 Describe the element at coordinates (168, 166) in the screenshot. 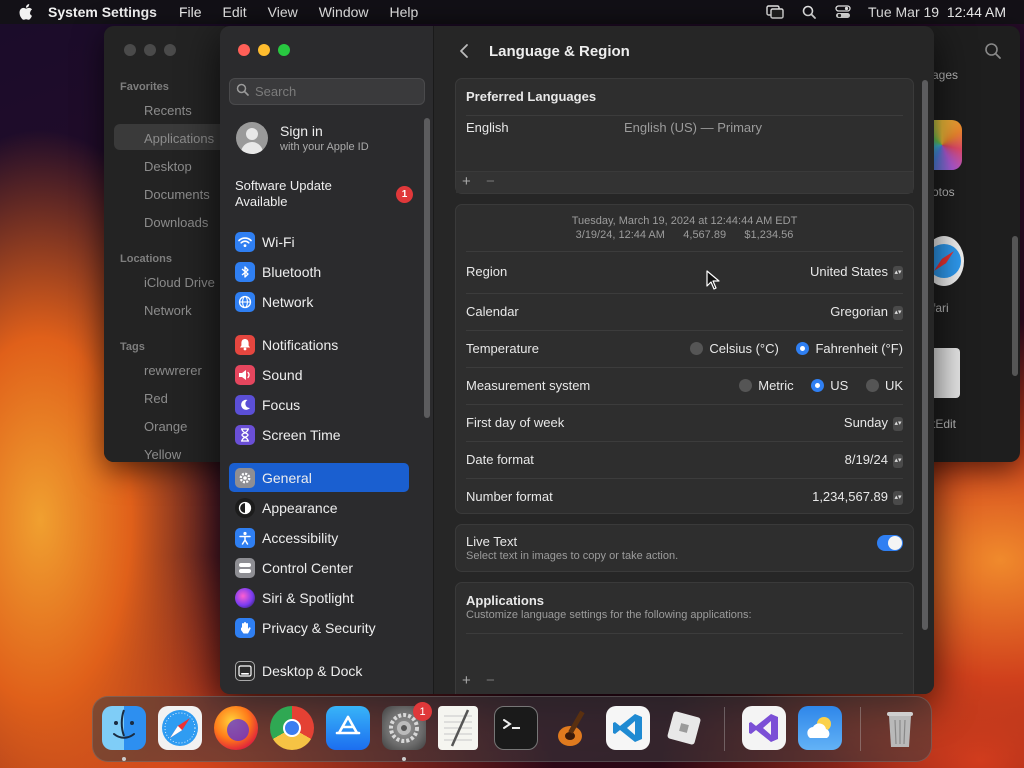

I see `finder-item-desktop: Desktop` at that location.